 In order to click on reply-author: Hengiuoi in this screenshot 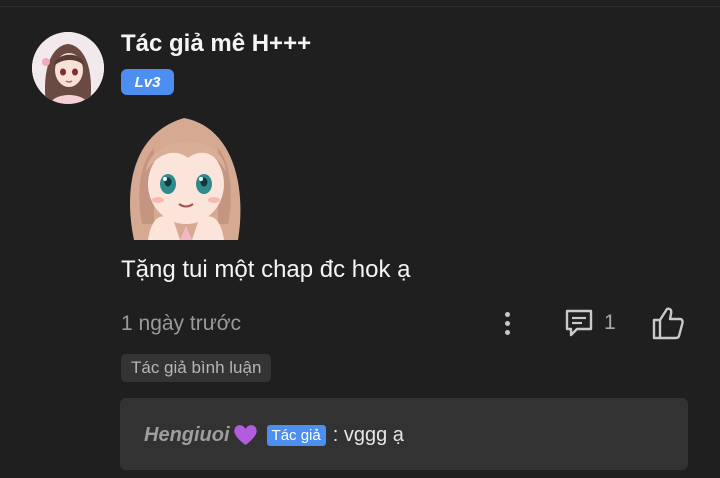, I will do `click(187, 435)`.